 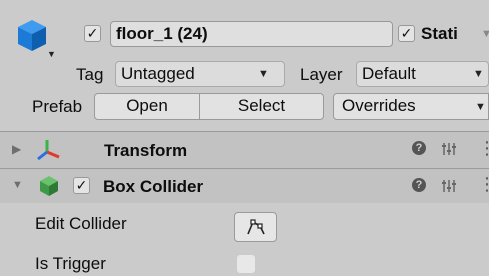 I want to click on layer-label: Layer, so click(x=321, y=74).